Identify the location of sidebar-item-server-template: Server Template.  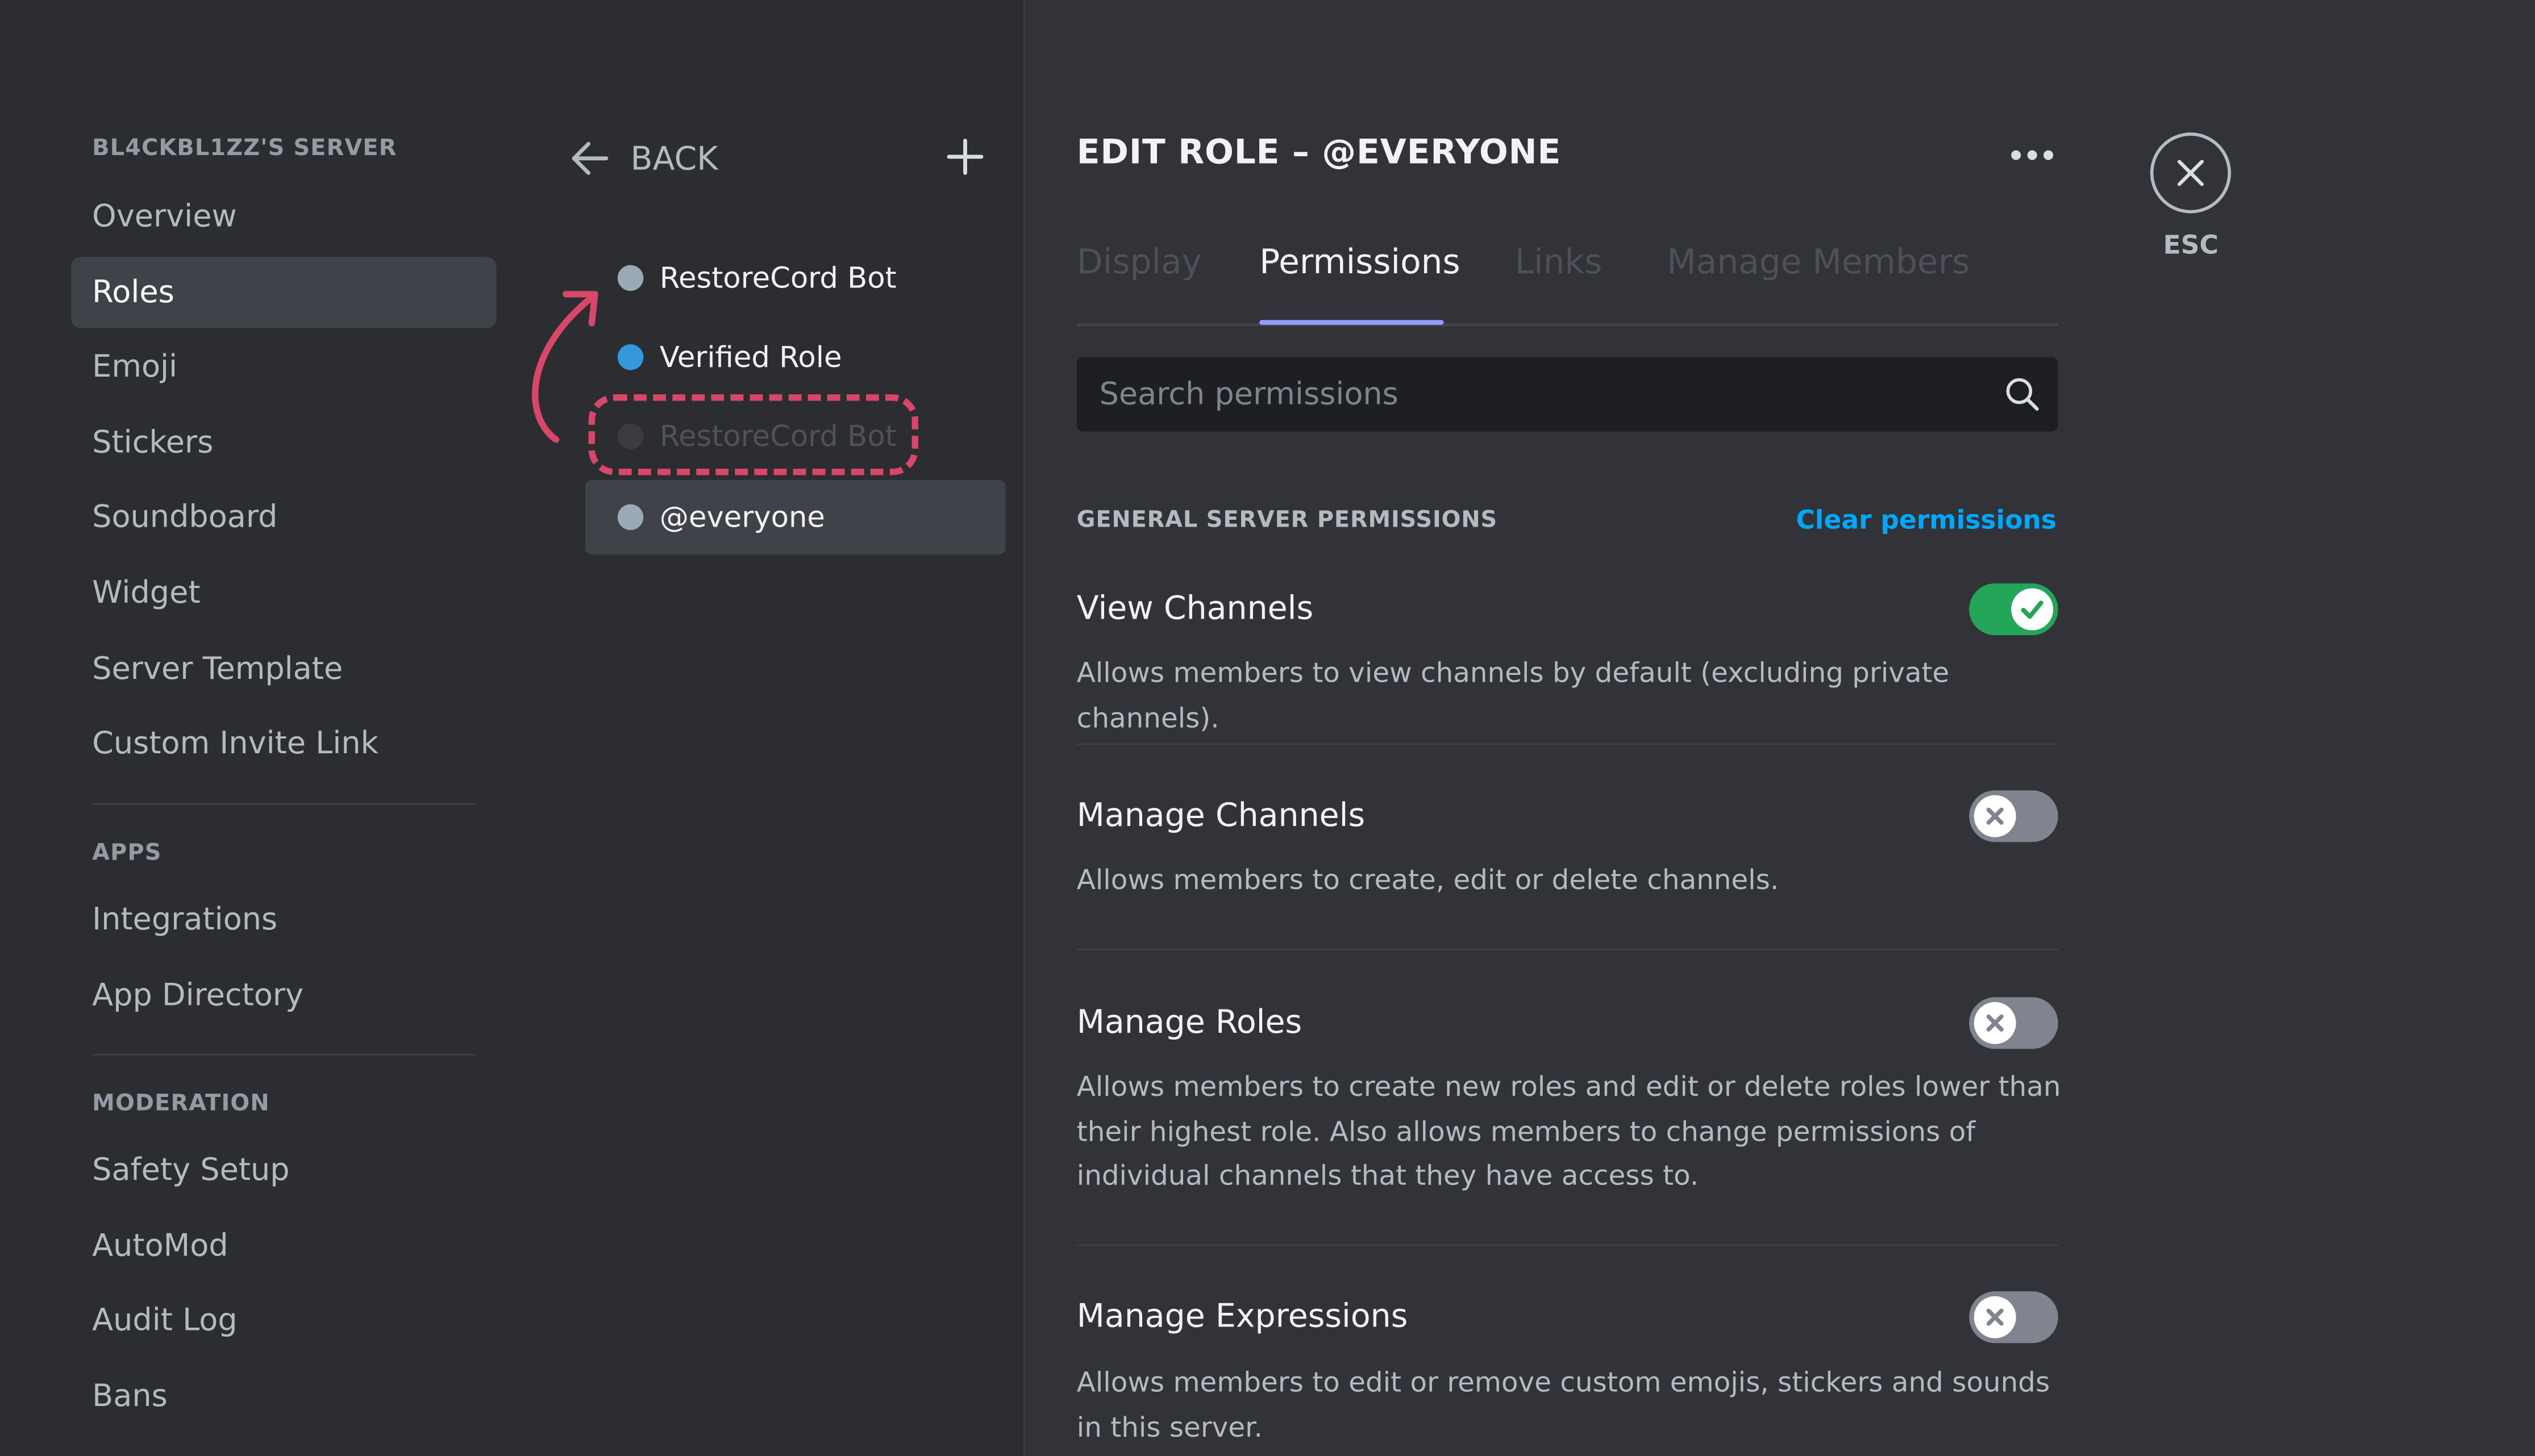
(283, 668).